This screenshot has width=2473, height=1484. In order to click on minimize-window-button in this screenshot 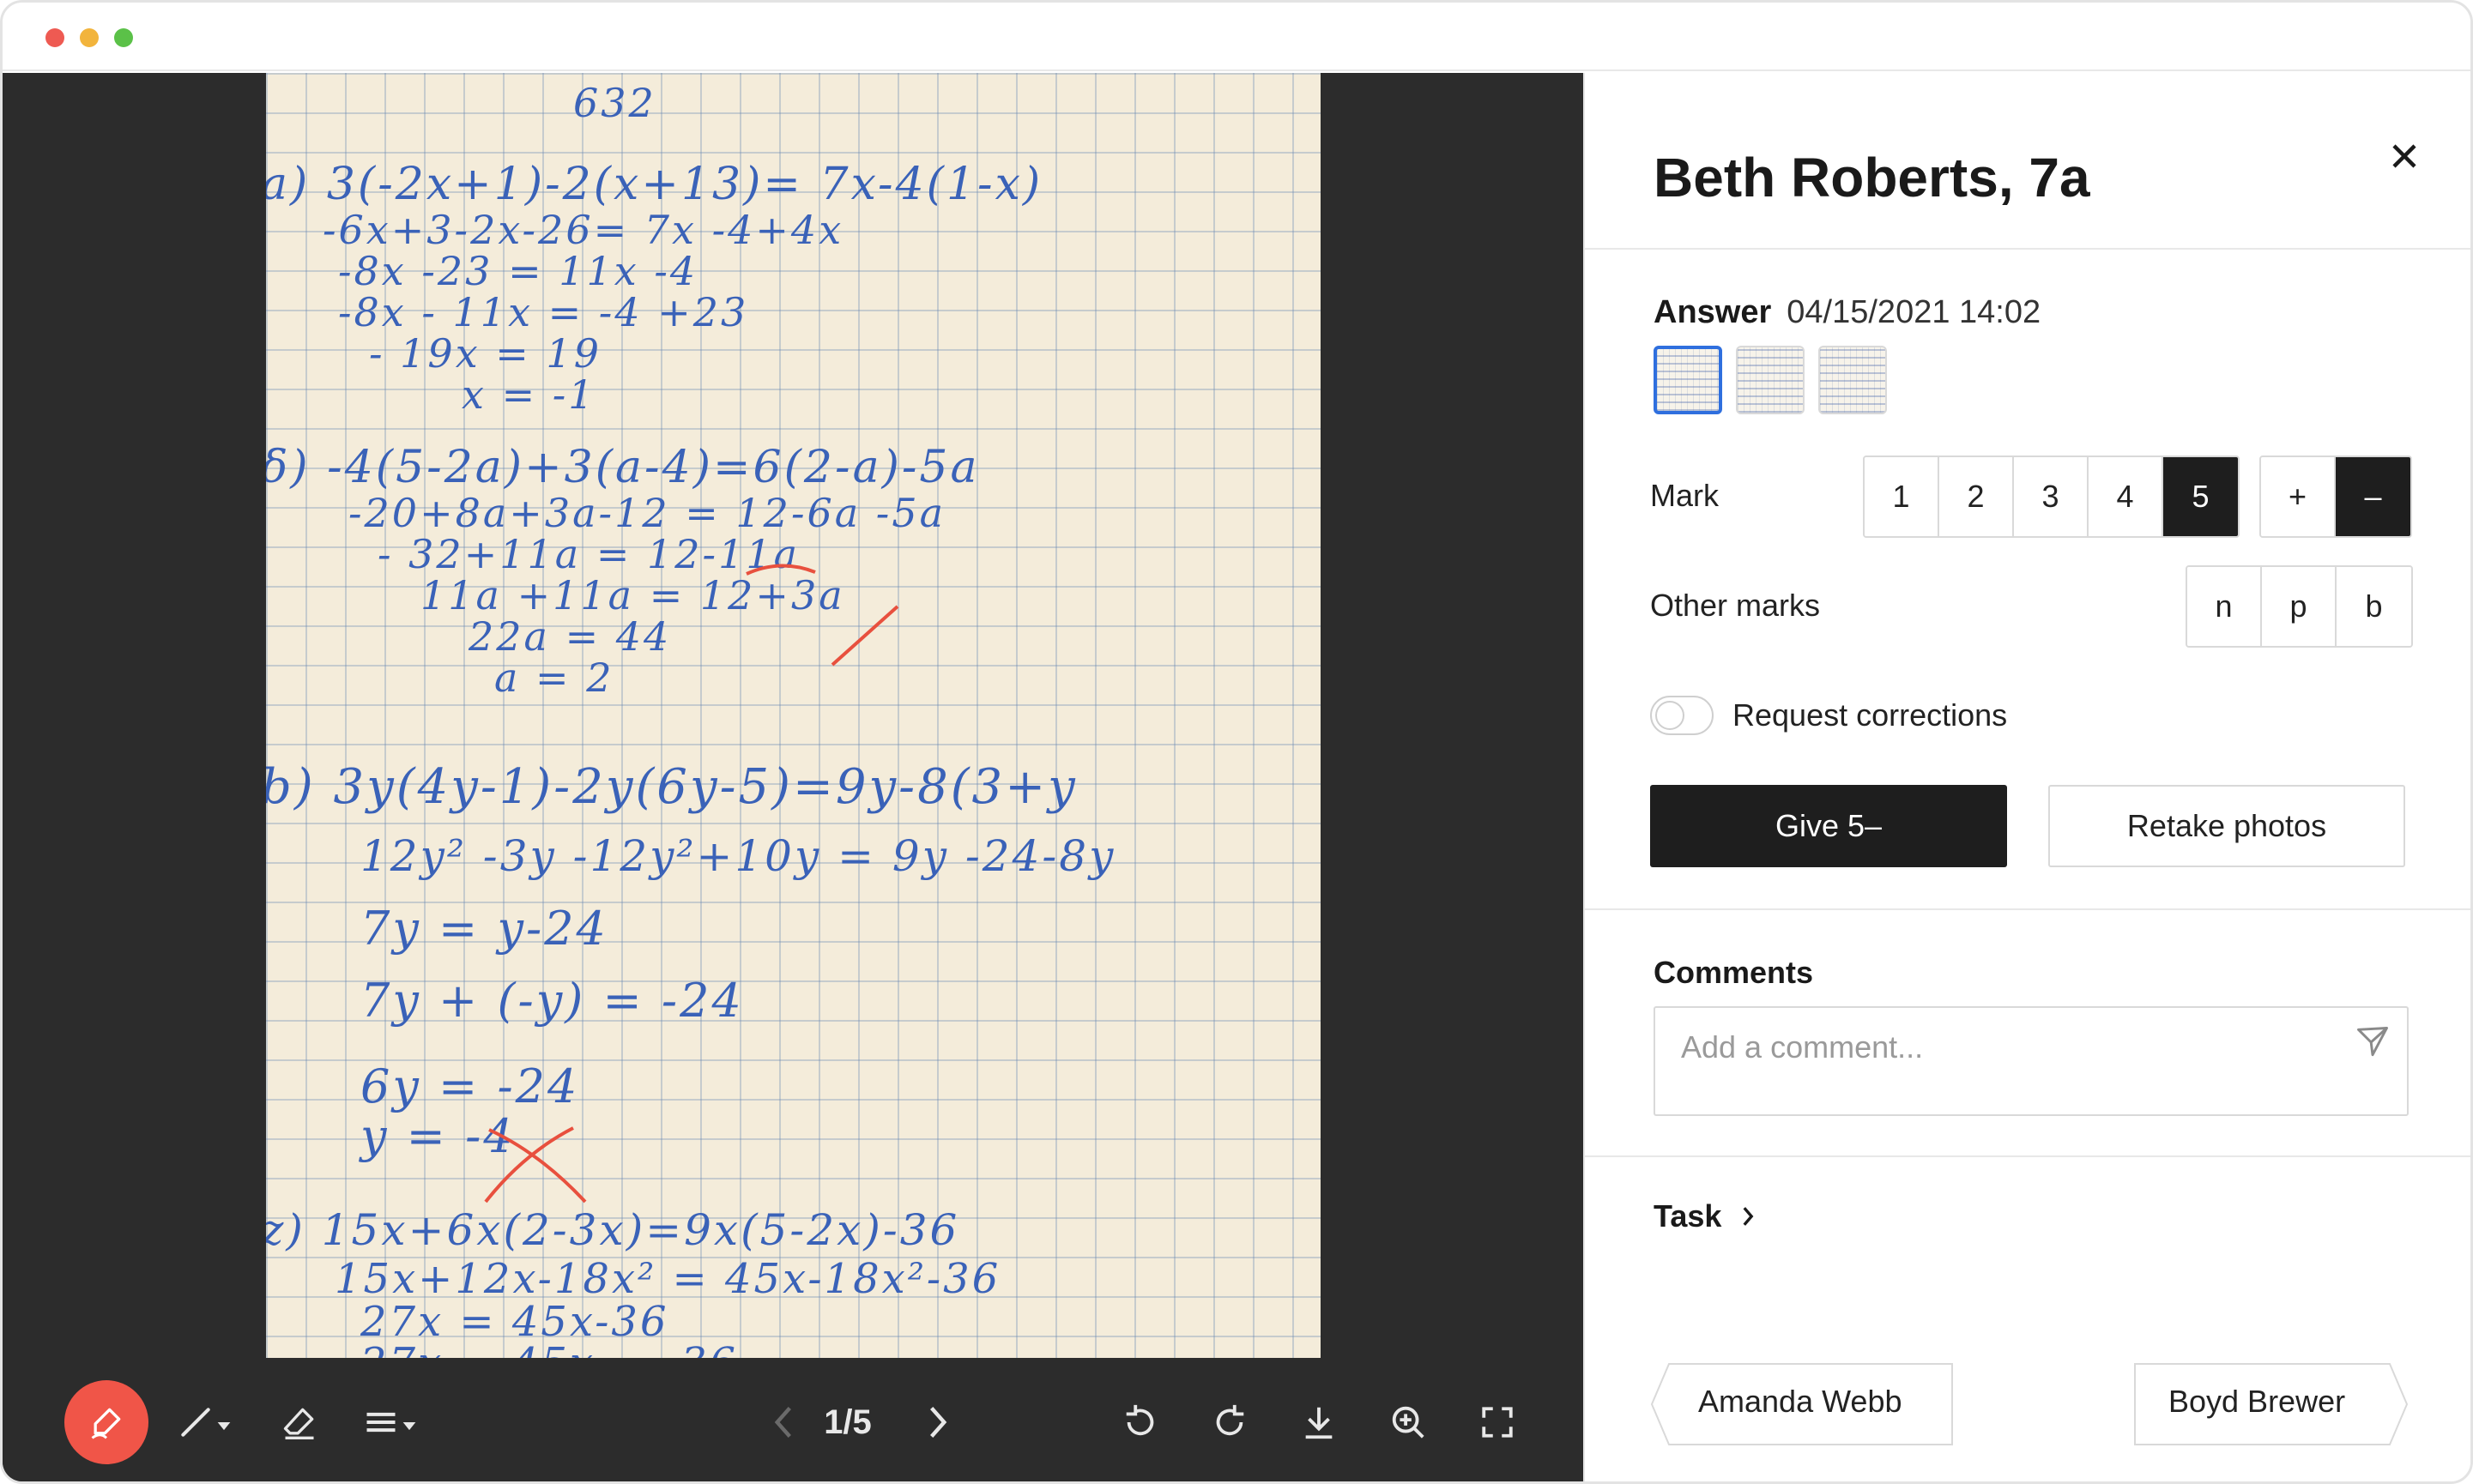, I will do `click(89, 37)`.